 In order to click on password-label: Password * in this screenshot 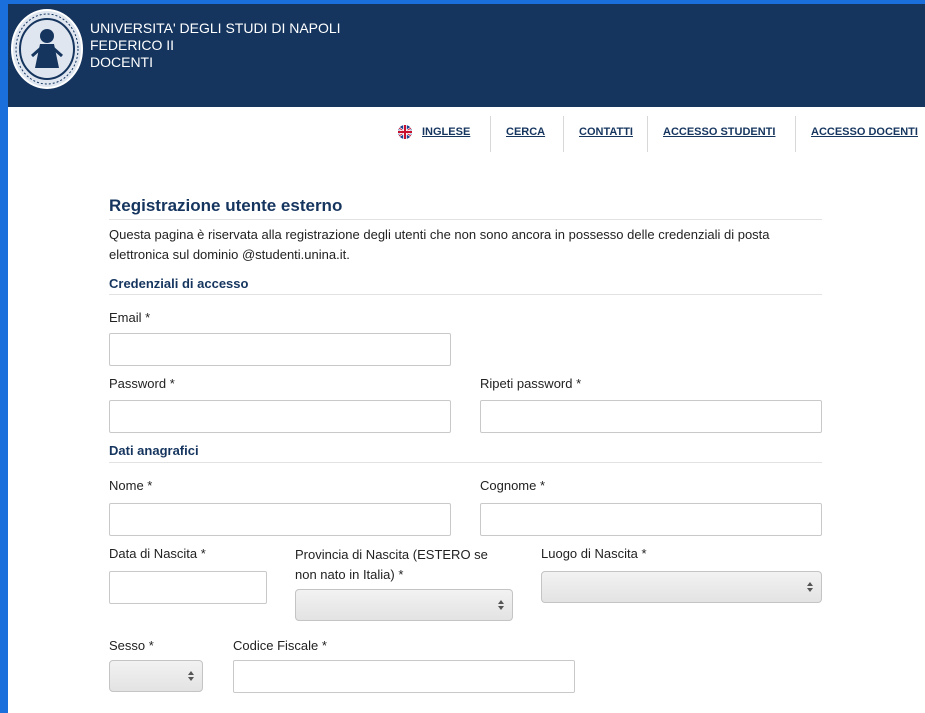, I will do `click(142, 383)`.